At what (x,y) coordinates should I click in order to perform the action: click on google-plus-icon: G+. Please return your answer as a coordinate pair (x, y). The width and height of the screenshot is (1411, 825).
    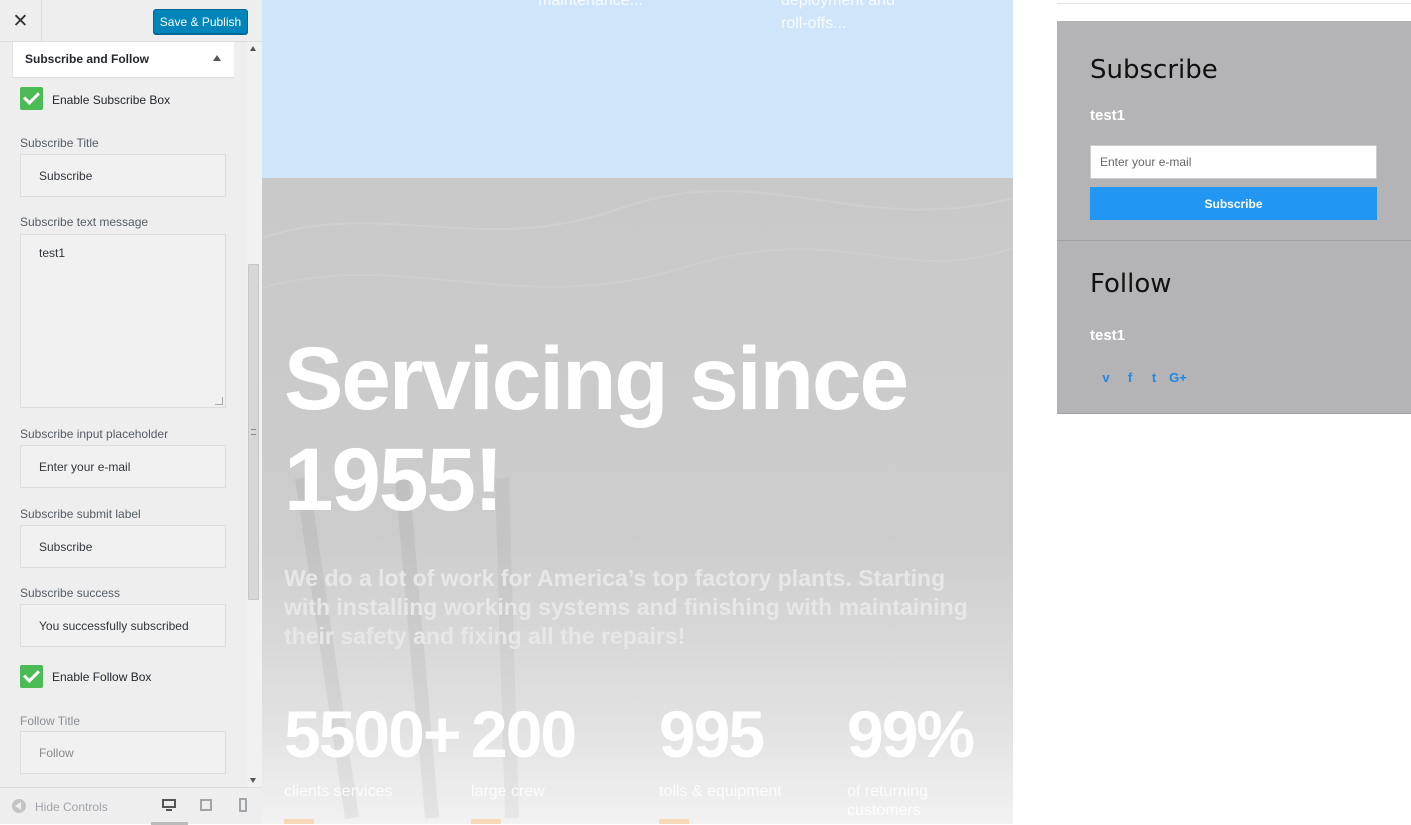
    Looking at the image, I should click on (1178, 377).